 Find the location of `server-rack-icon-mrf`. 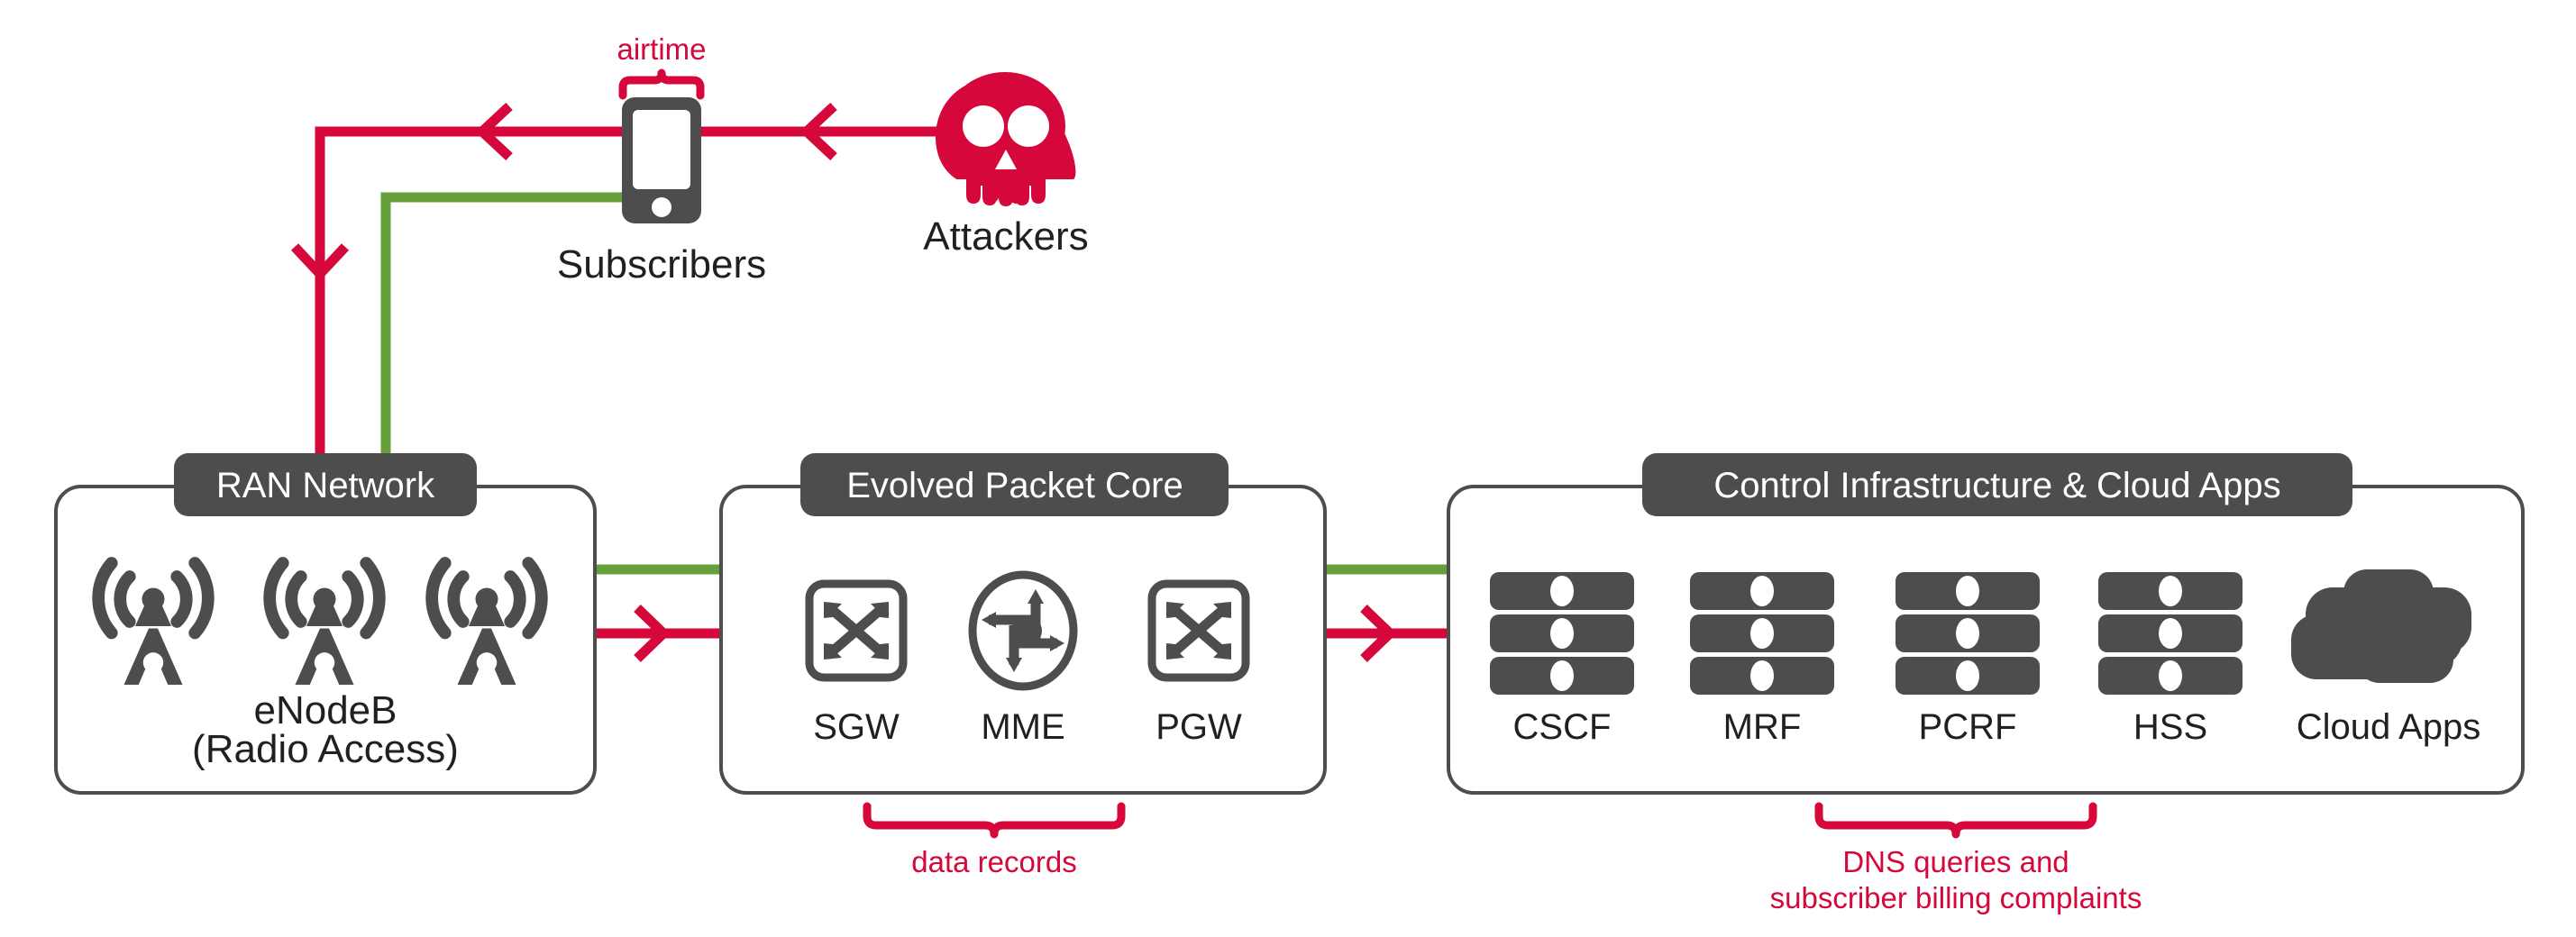

server-rack-icon-mrf is located at coordinates (1762, 634).